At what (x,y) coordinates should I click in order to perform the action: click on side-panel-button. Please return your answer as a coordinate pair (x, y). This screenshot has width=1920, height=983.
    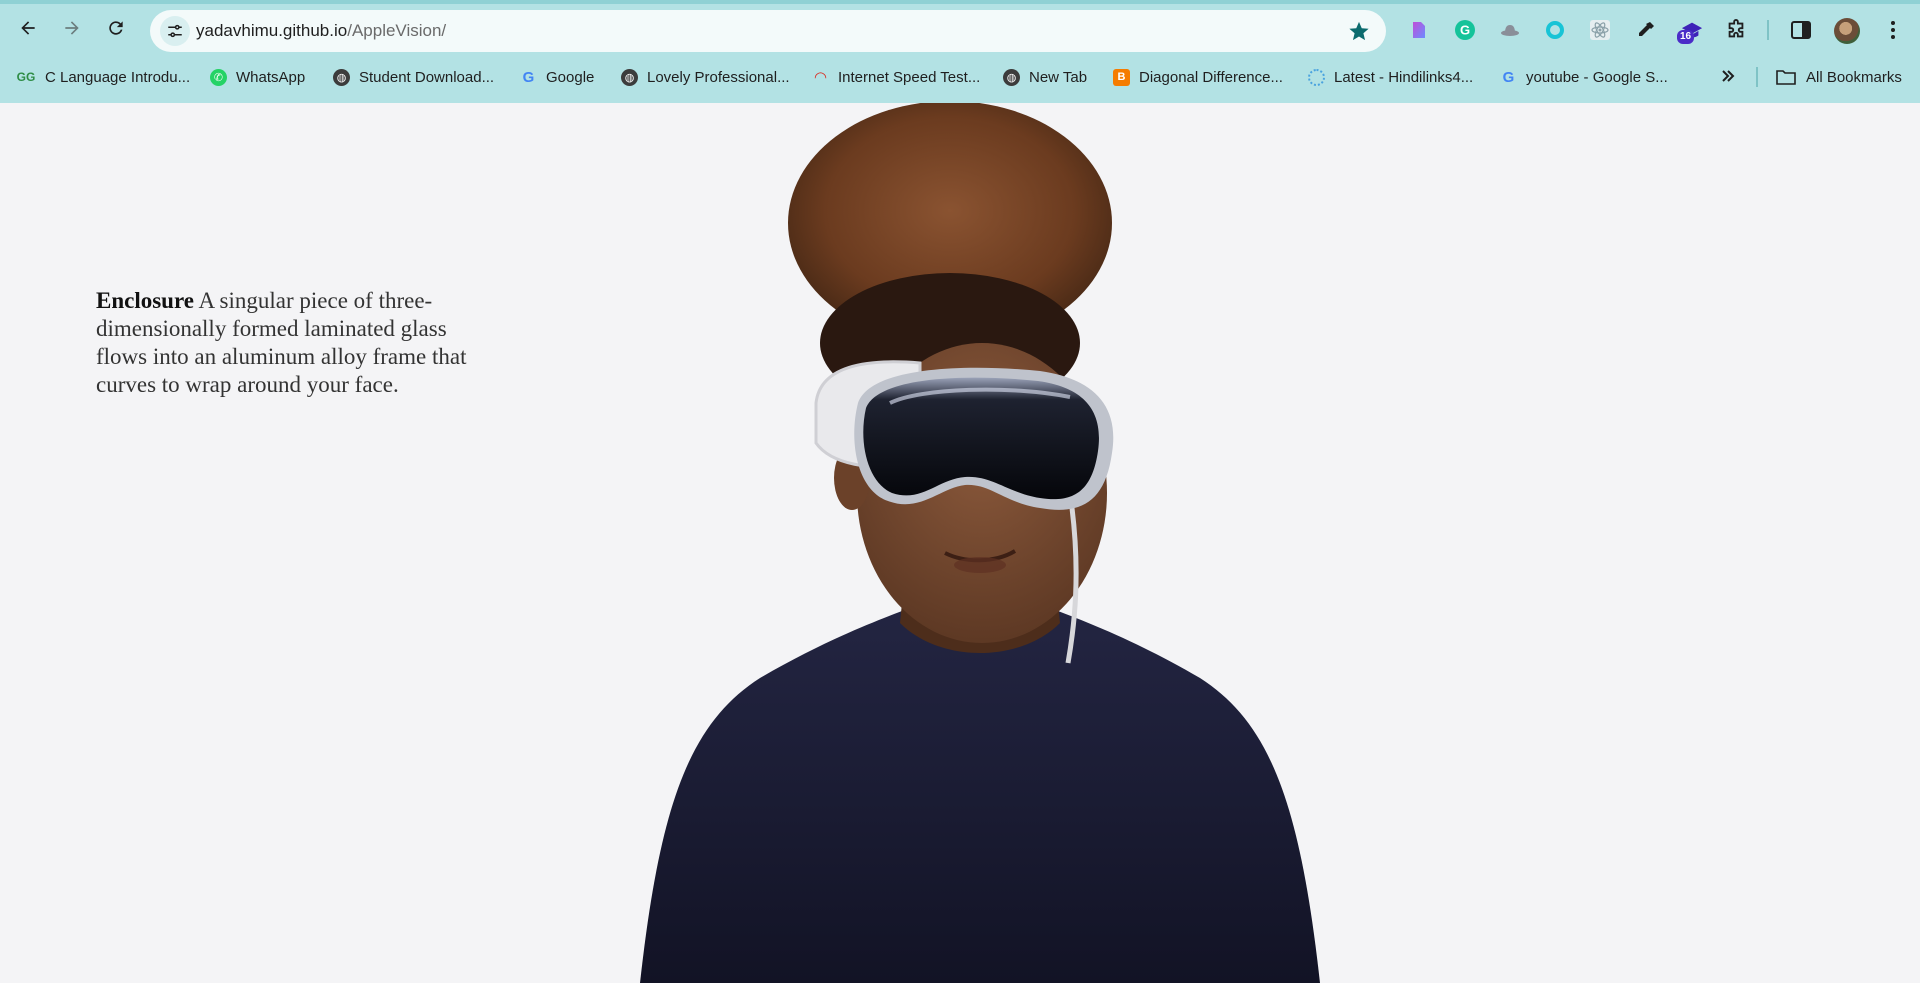
    Looking at the image, I should click on (1801, 30).